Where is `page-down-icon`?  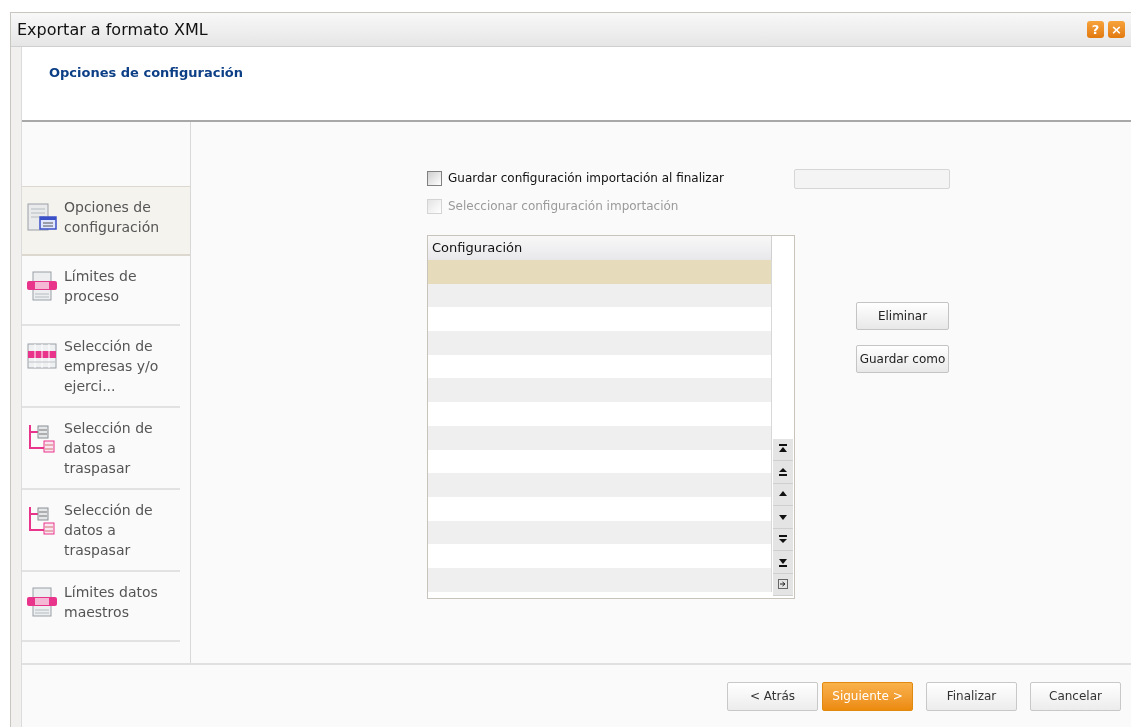
page-down-icon is located at coordinates (783, 539).